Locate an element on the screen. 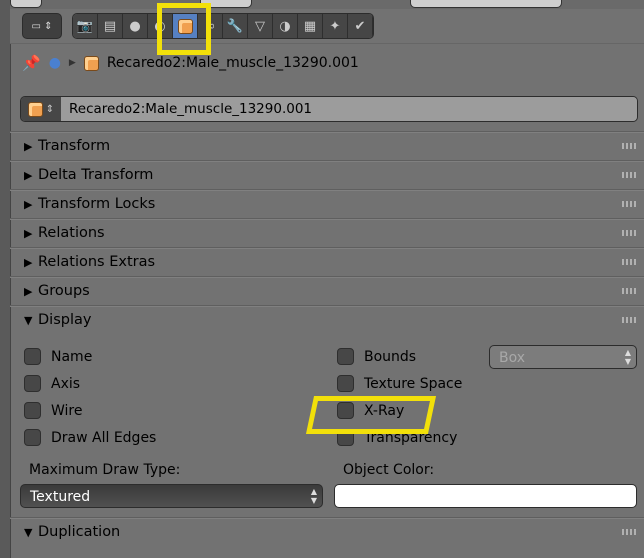 The image size is (644, 558). checkbox-label: Bounds is located at coordinates (390, 356).